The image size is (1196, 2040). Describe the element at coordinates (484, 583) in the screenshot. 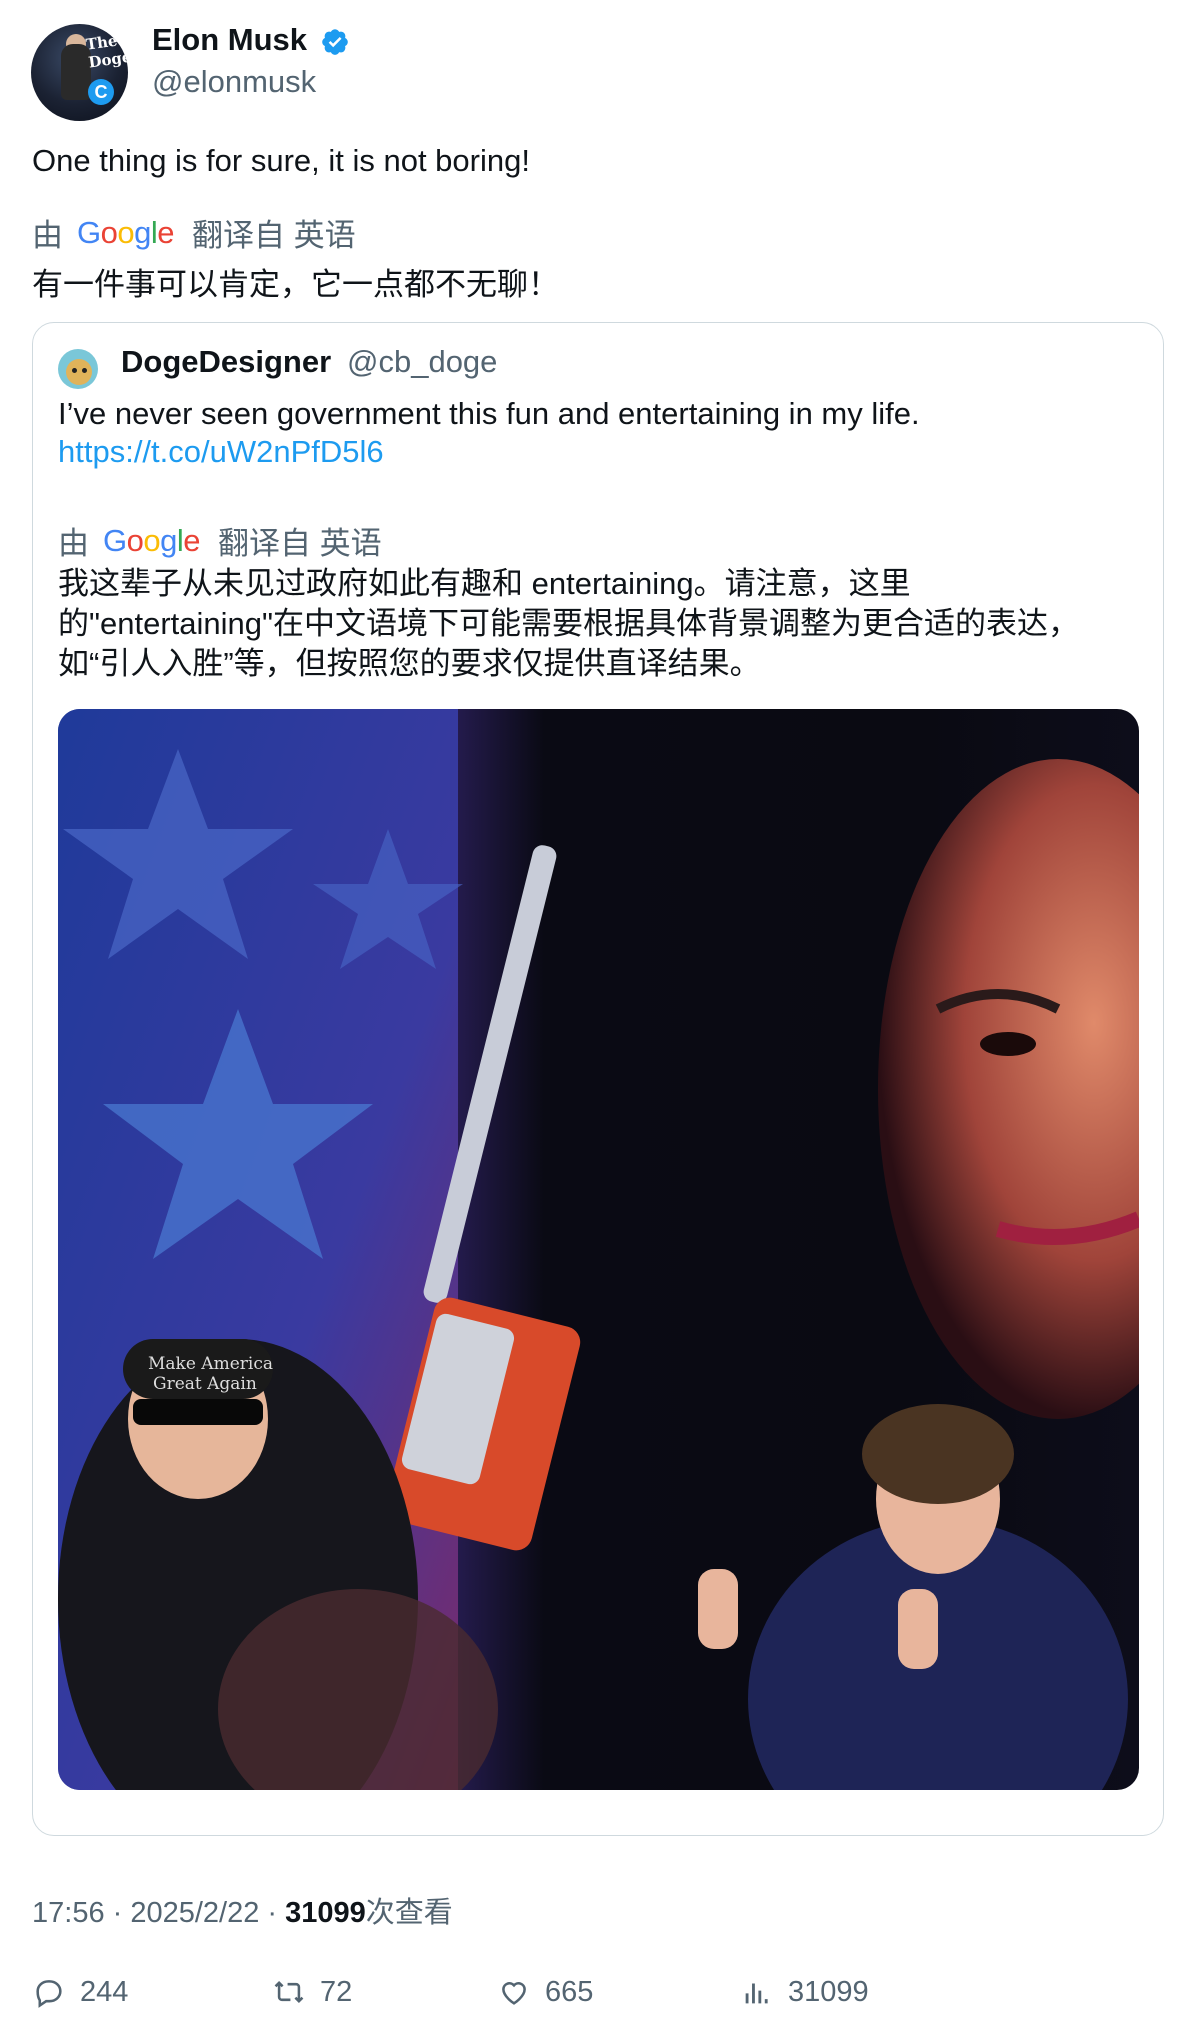

I see `translated-line: 我这辈子从未见过政府如此有趣和 entertaining。请注意，这里` at that location.